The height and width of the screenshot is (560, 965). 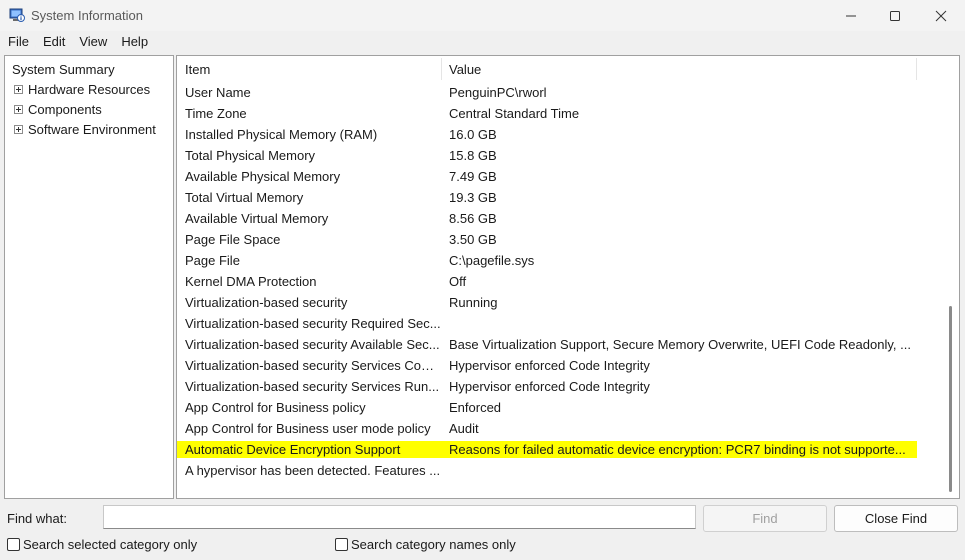 I want to click on scrollbar-thumb, so click(x=950, y=399).